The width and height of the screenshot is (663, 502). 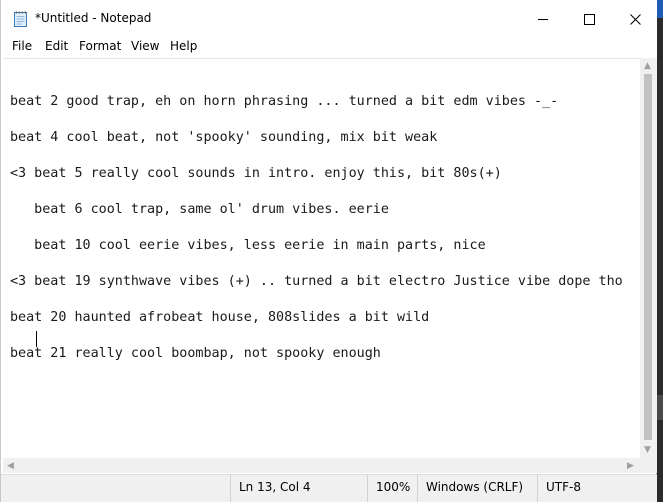 I want to click on close-button, so click(x=635, y=19).